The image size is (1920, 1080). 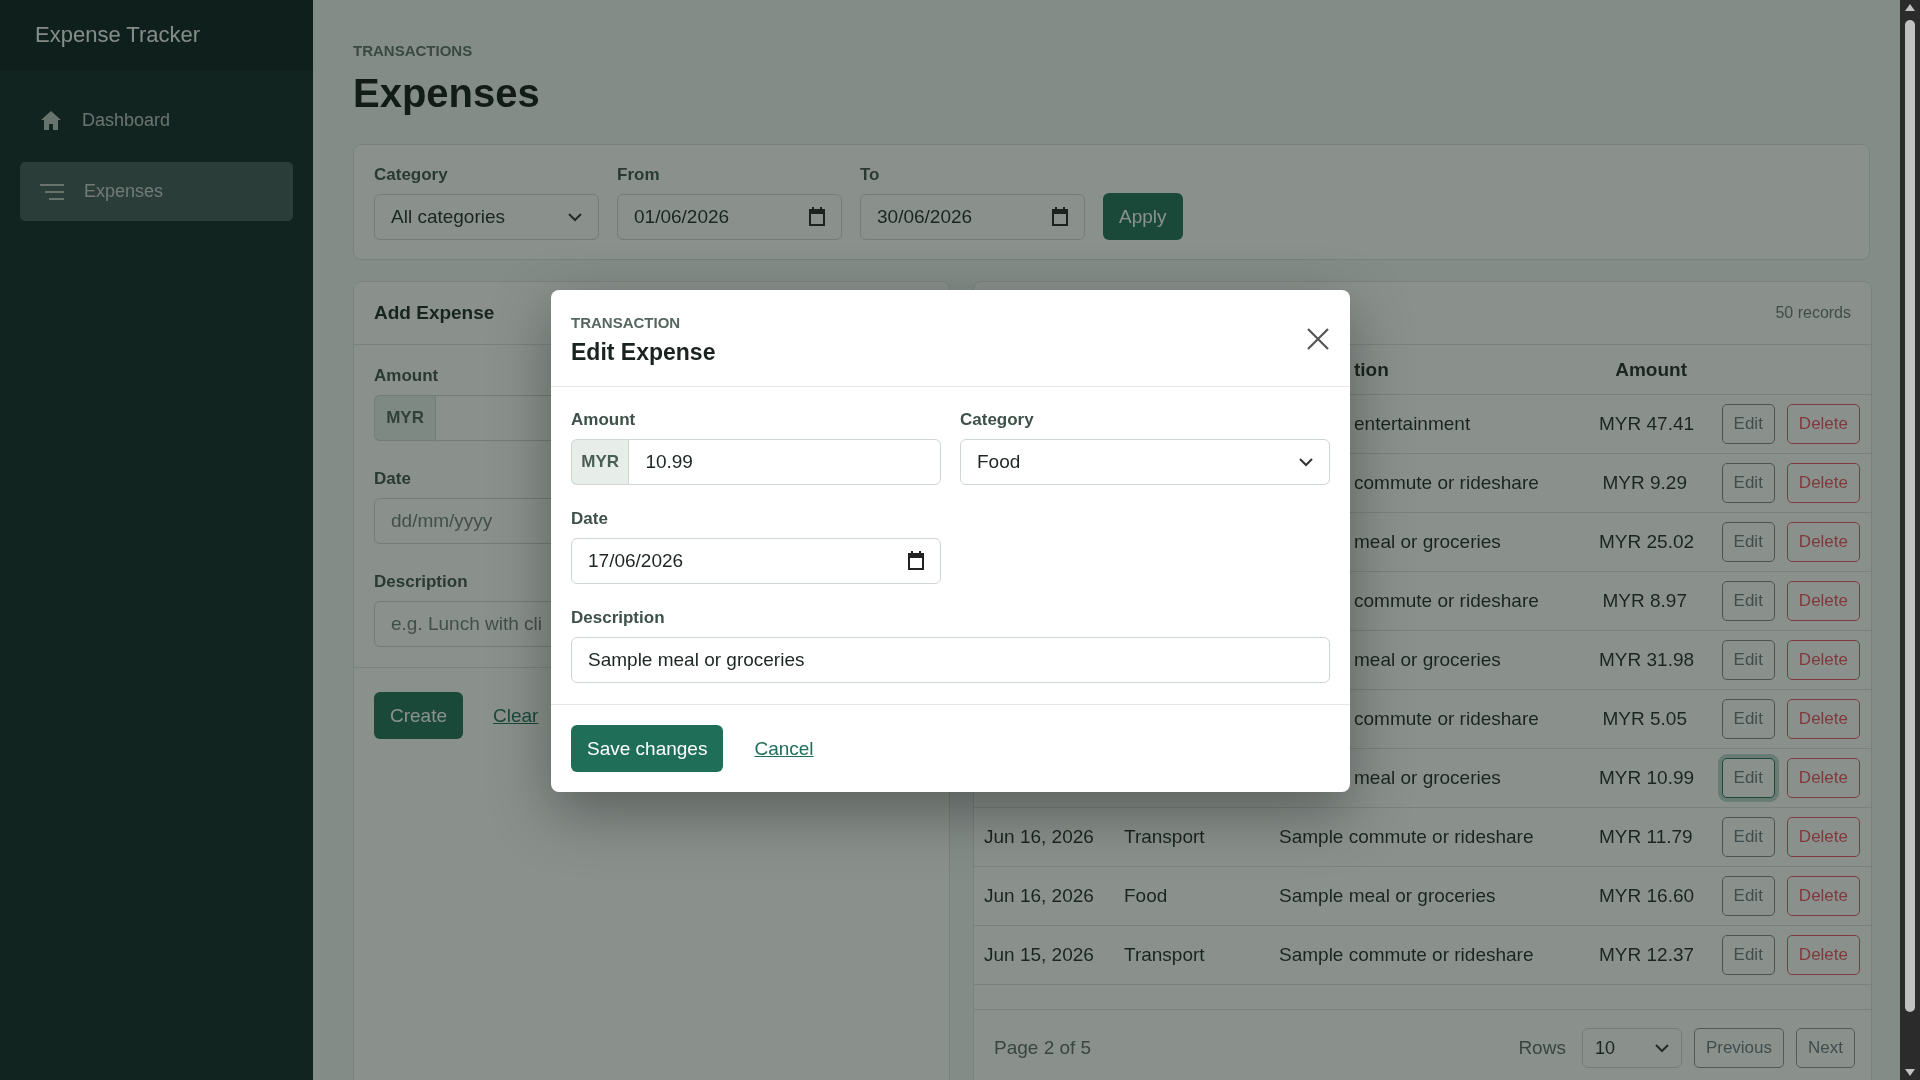 I want to click on amount-cell-text: MYR 12.37, so click(x=1647, y=955).